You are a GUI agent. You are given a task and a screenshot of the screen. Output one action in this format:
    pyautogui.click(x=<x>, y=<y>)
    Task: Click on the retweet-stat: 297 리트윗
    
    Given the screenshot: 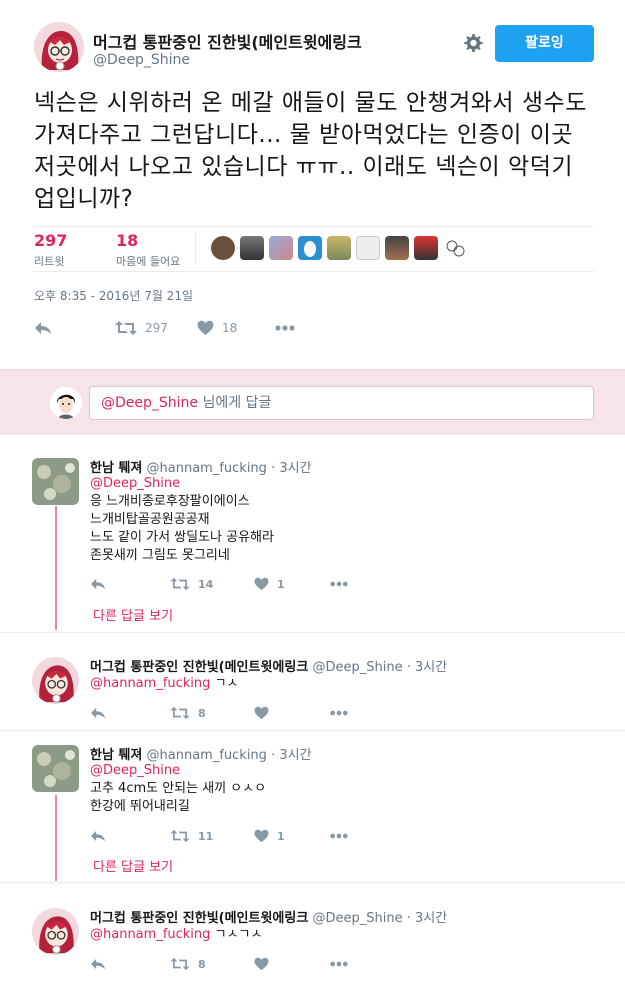 What is the action you would take?
    pyautogui.click(x=50, y=250)
    